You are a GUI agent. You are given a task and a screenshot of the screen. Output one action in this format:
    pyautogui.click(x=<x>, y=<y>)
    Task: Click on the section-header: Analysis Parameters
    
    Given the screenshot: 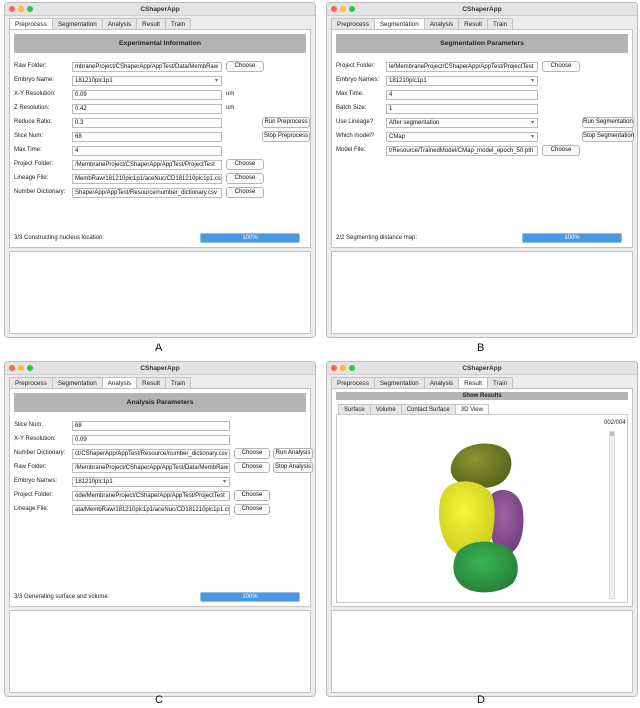 What is the action you would take?
    pyautogui.click(x=160, y=402)
    